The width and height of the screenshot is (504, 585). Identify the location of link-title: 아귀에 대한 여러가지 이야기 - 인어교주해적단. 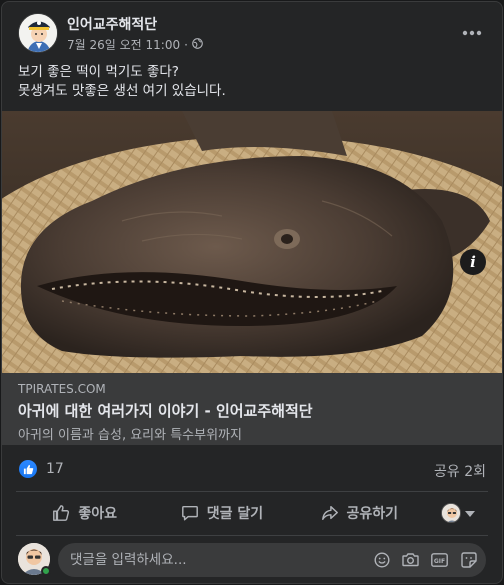
(165, 410).